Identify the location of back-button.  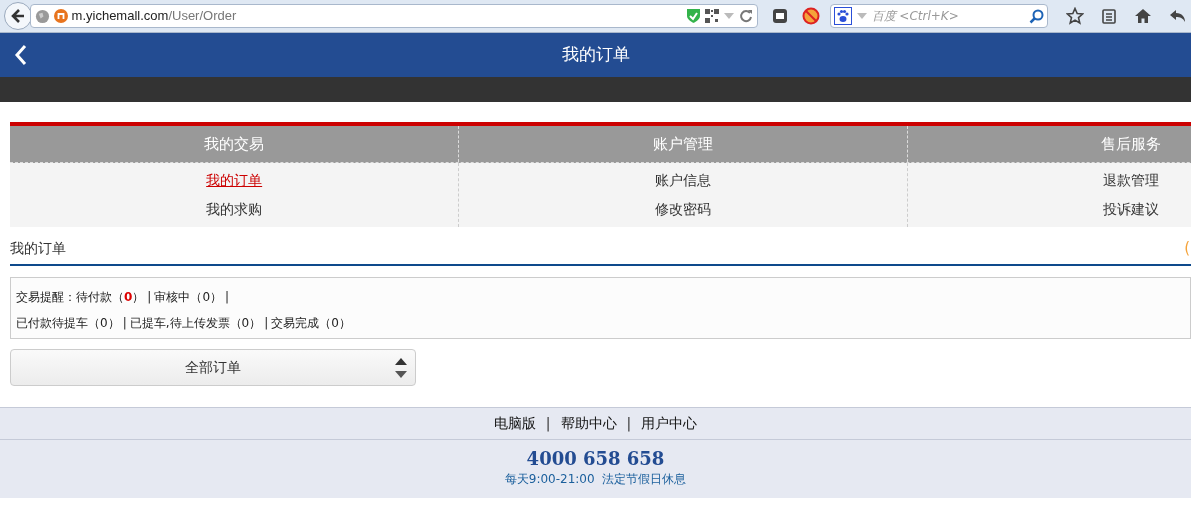
(18, 16).